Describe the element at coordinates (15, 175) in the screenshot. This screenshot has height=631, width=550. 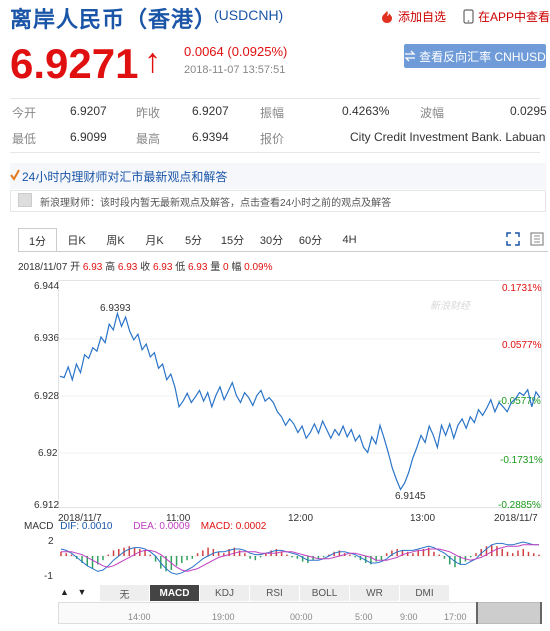
I see `checkmark-icon` at that location.